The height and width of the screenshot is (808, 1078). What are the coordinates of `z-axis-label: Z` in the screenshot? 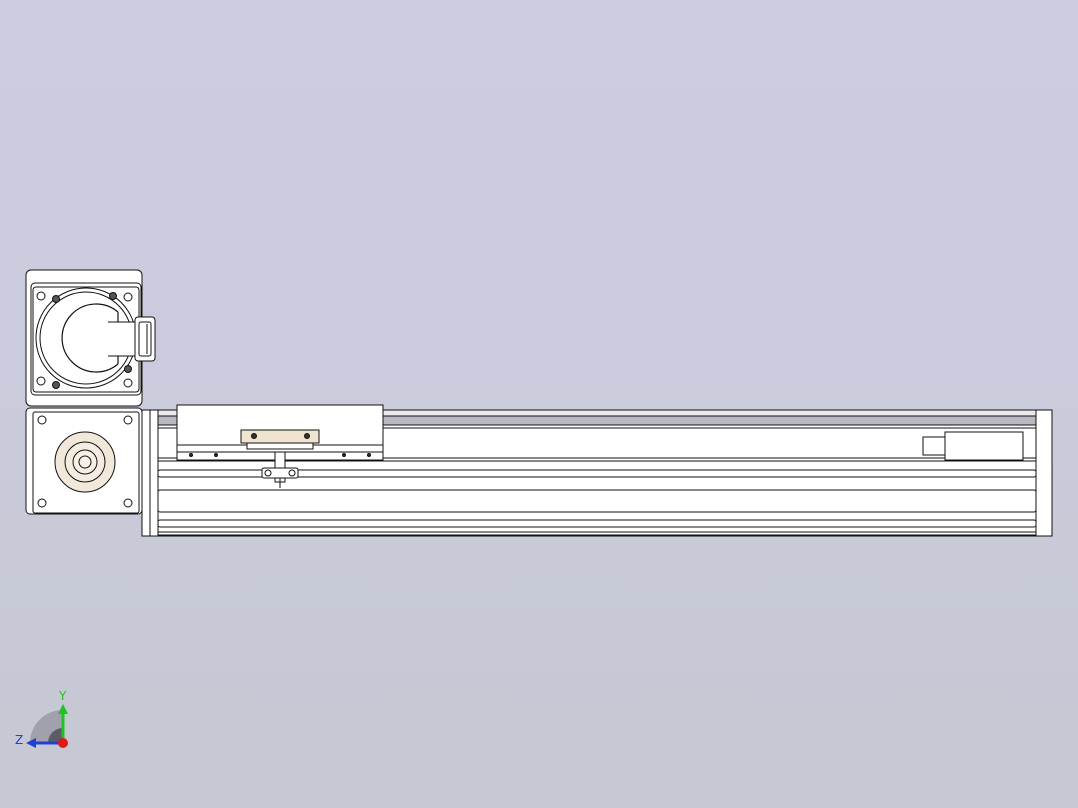 It's located at (19, 740).